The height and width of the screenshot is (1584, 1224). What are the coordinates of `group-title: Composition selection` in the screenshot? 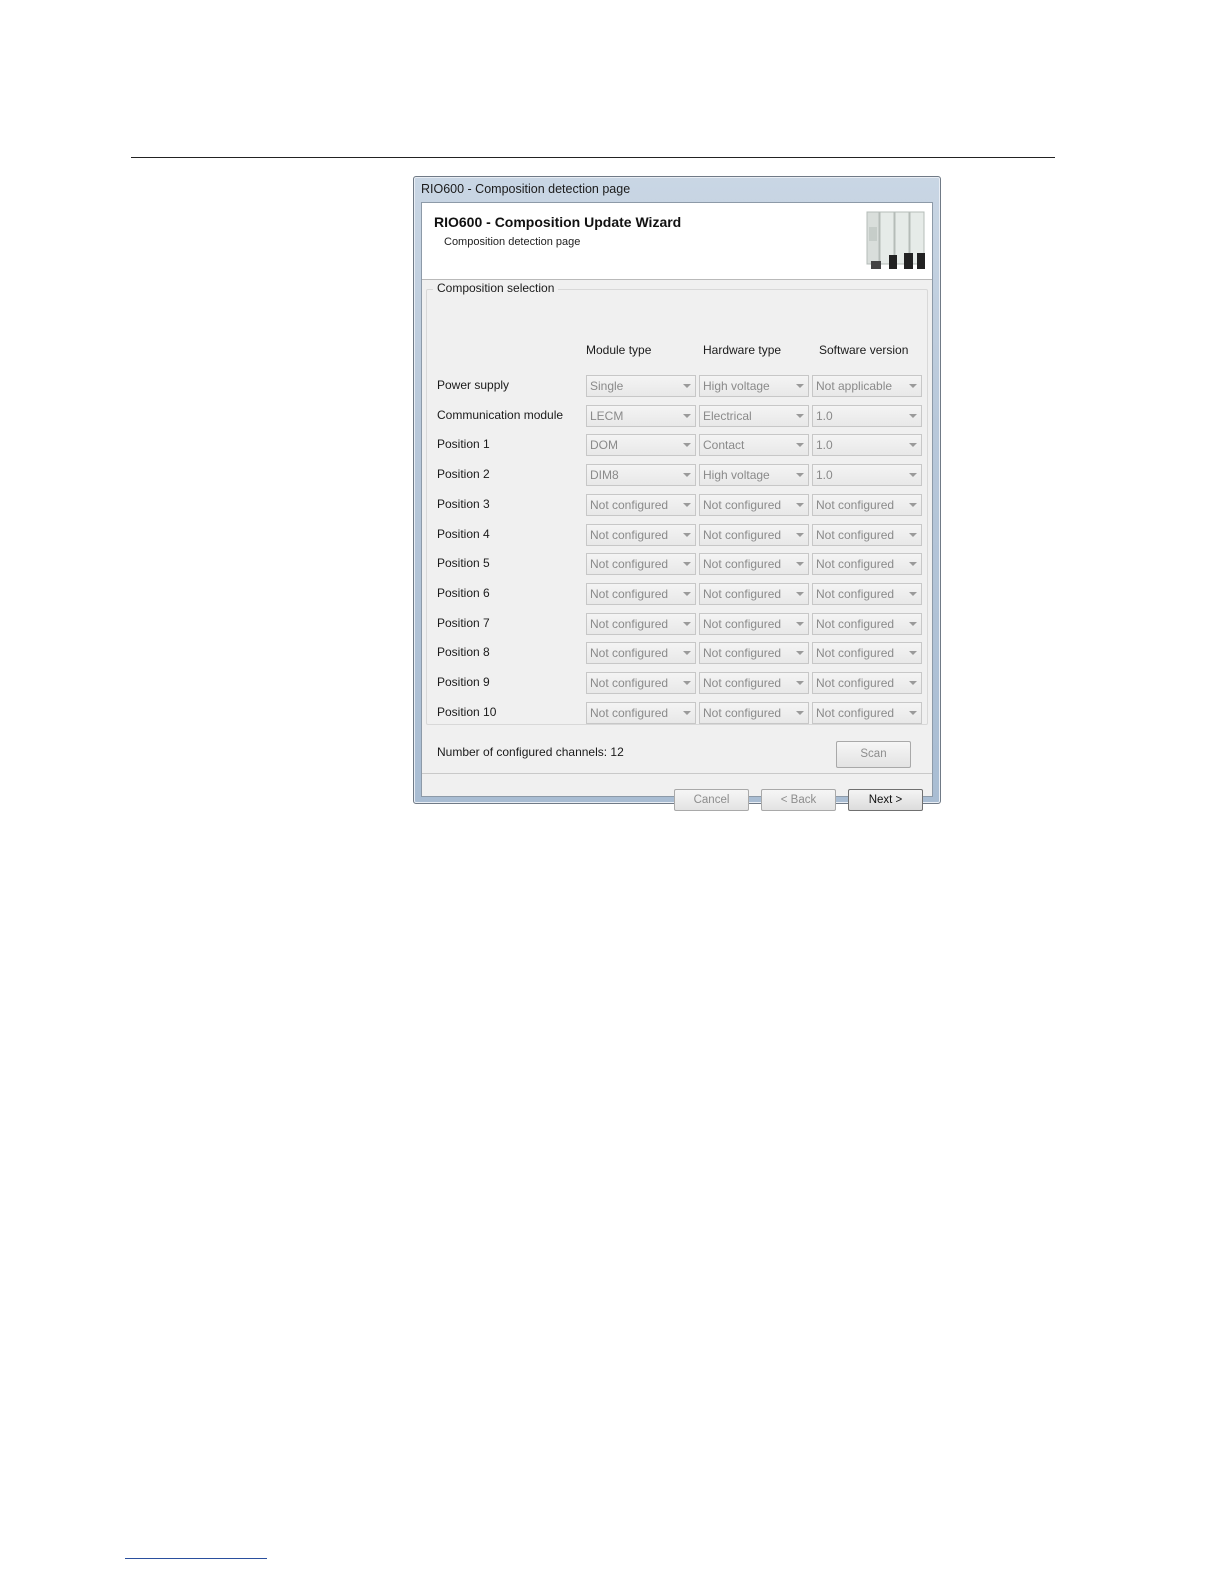 It's located at (496, 288).